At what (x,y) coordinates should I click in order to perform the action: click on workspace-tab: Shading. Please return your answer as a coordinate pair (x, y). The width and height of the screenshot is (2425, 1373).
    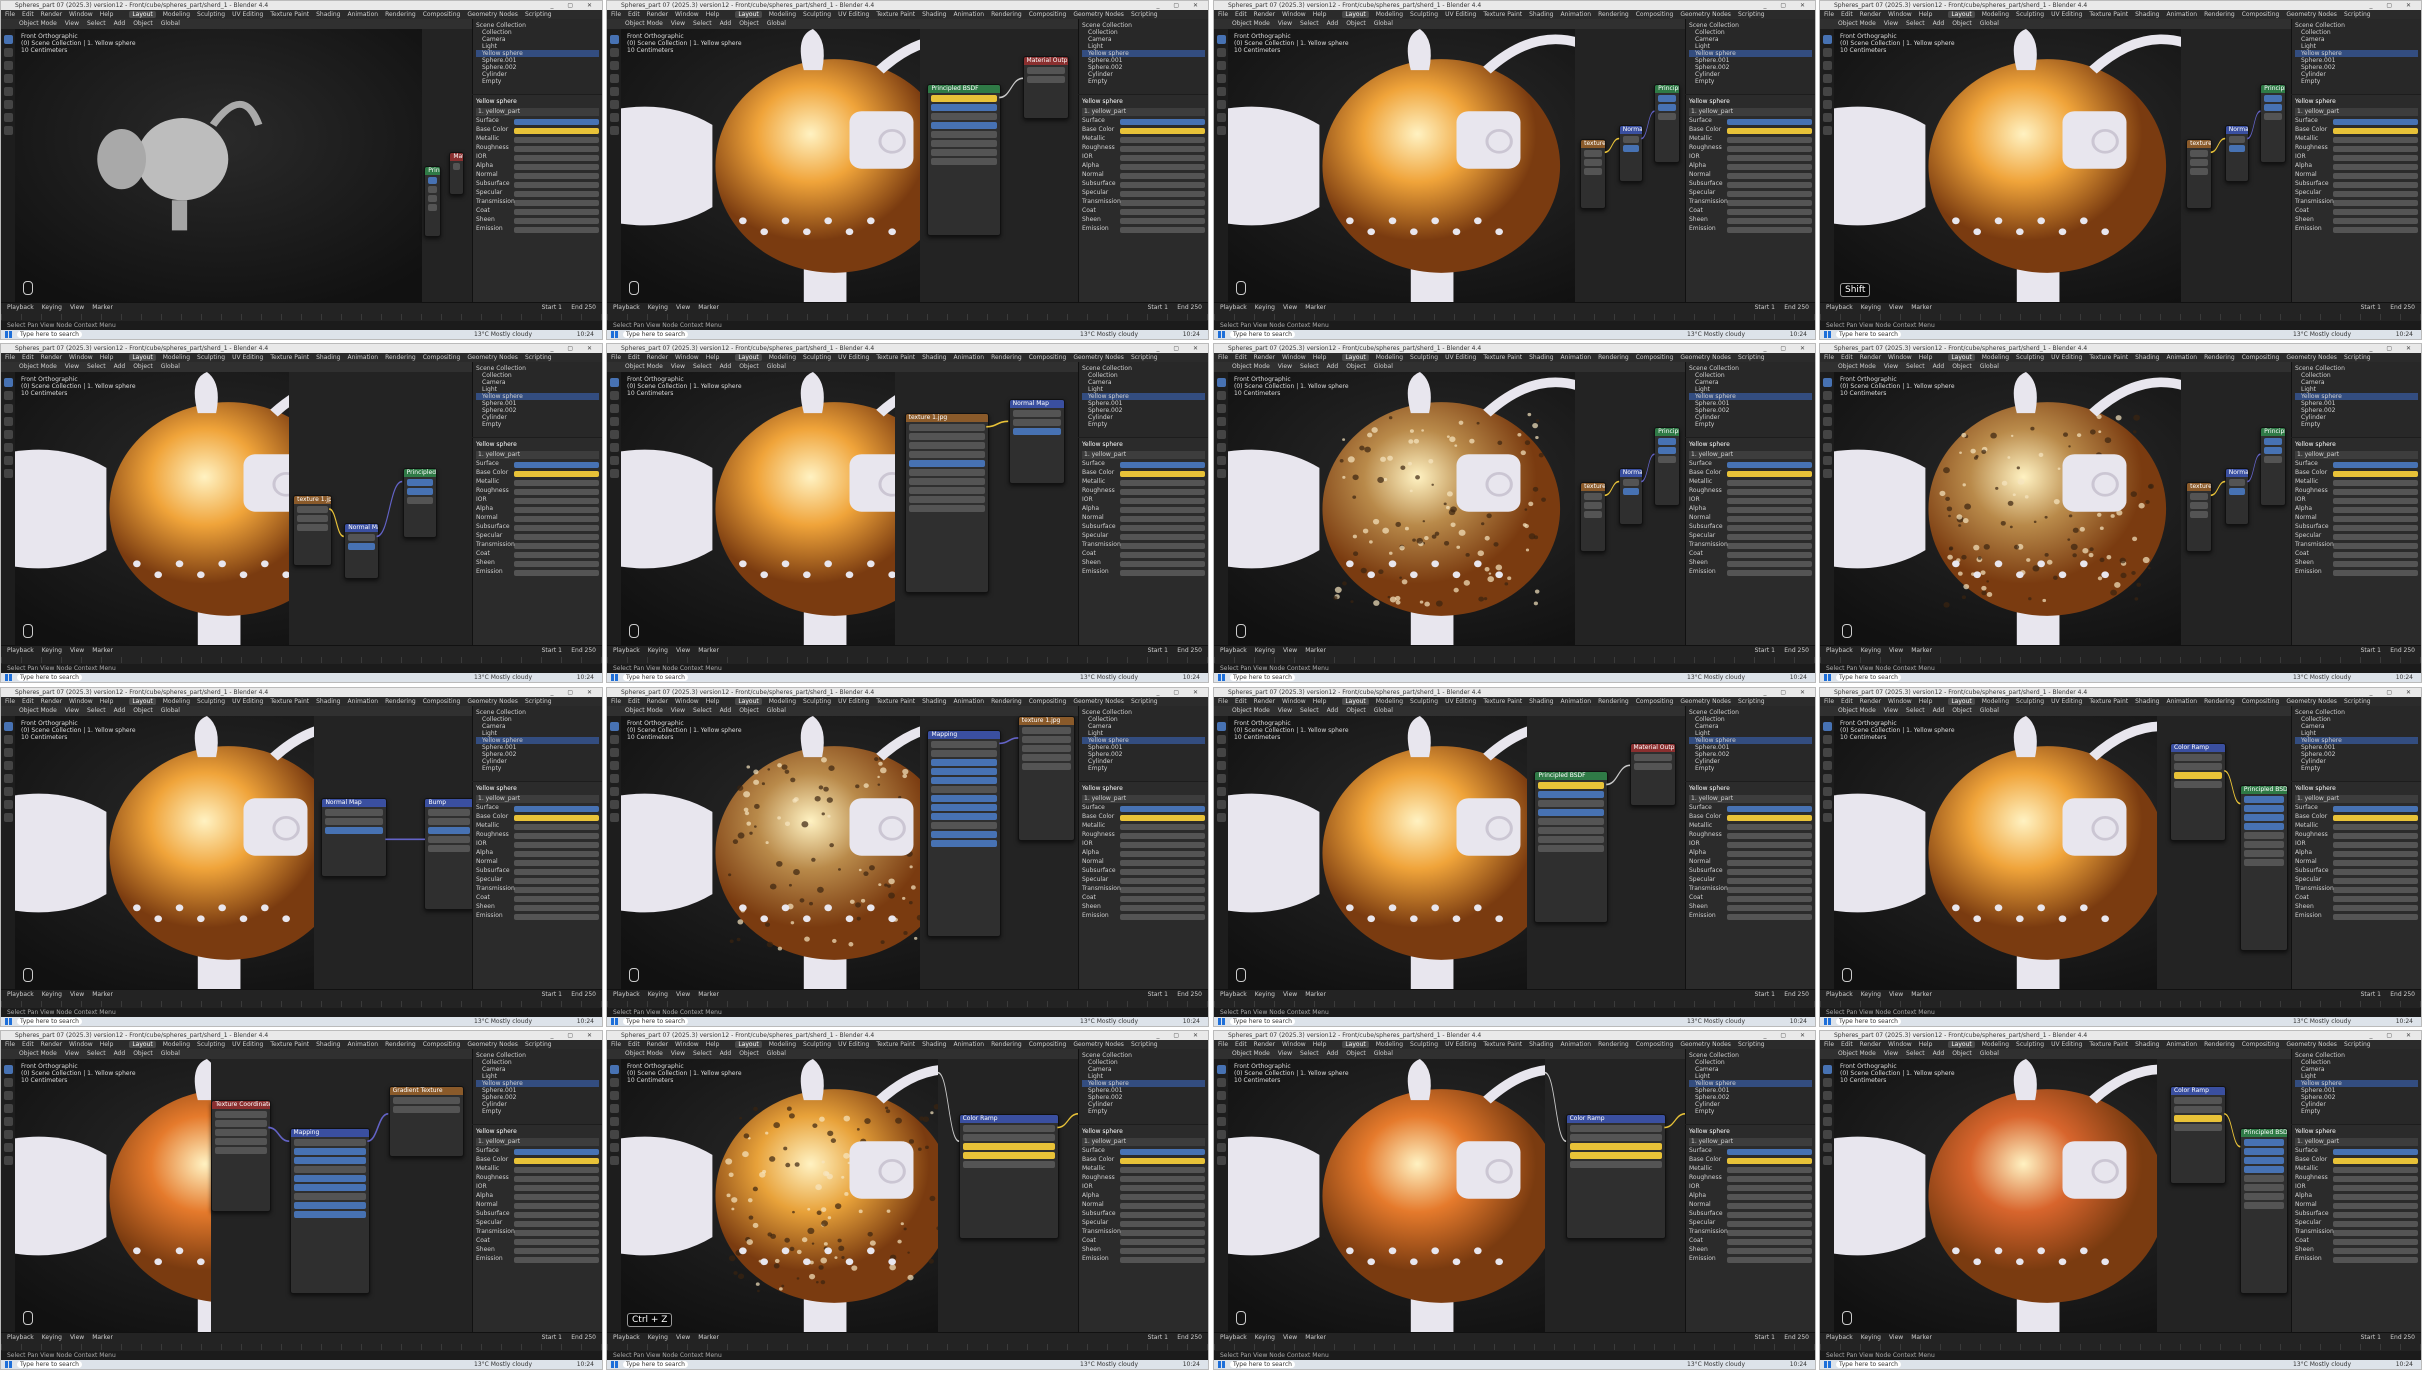
    Looking at the image, I should click on (2147, 701).